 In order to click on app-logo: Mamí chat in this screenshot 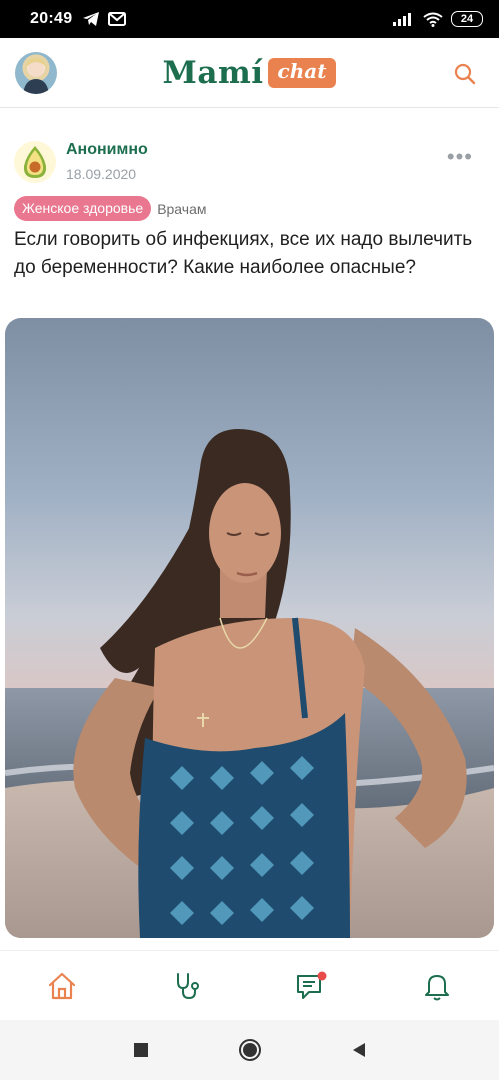, I will do `click(250, 73)`.